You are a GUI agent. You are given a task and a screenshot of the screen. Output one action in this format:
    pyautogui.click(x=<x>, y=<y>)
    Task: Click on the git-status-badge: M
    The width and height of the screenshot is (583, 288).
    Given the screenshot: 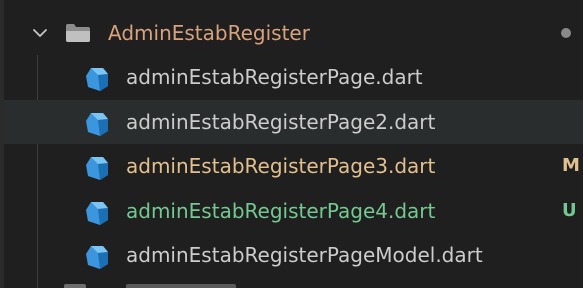 What is the action you would take?
    pyautogui.click(x=571, y=165)
    